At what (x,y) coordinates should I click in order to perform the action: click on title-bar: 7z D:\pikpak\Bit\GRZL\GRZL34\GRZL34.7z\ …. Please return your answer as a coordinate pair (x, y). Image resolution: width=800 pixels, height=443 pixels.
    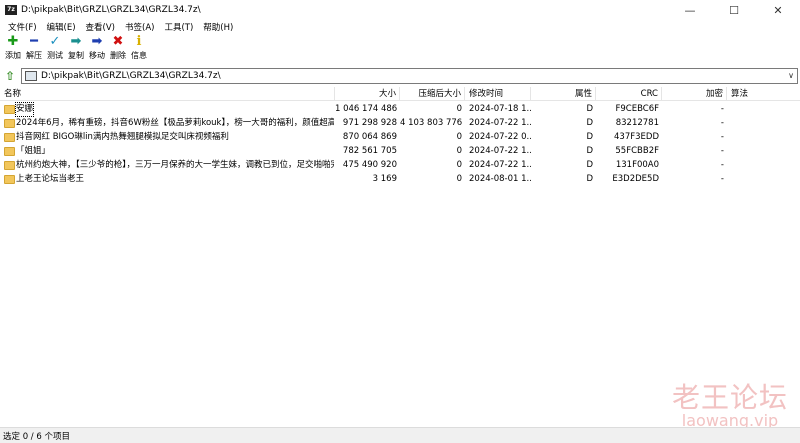
    Looking at the image, I should click on (400, 10).